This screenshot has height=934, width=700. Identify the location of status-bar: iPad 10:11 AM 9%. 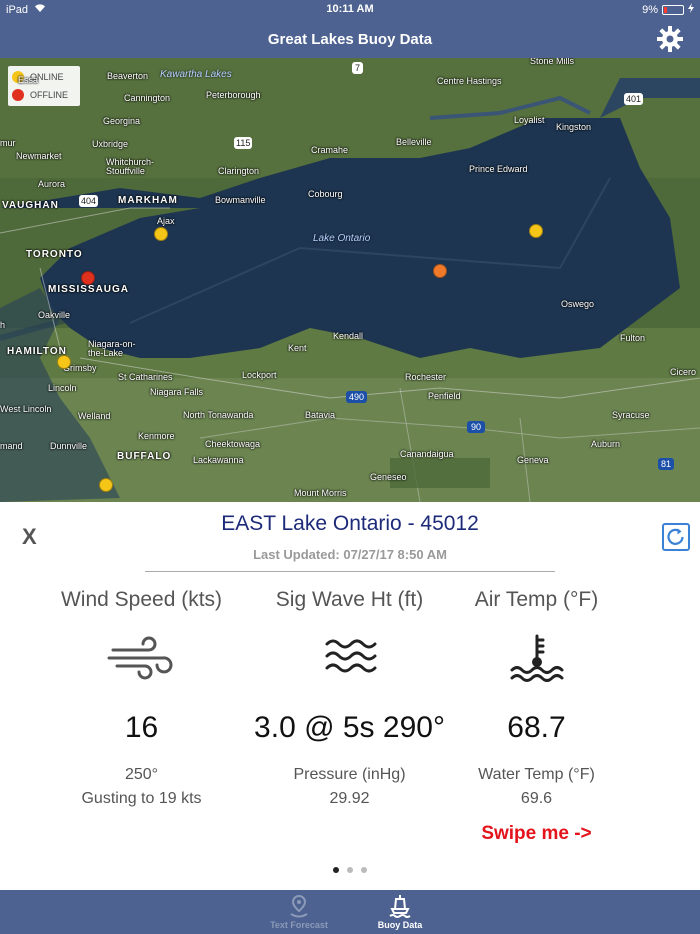
(350, 10).